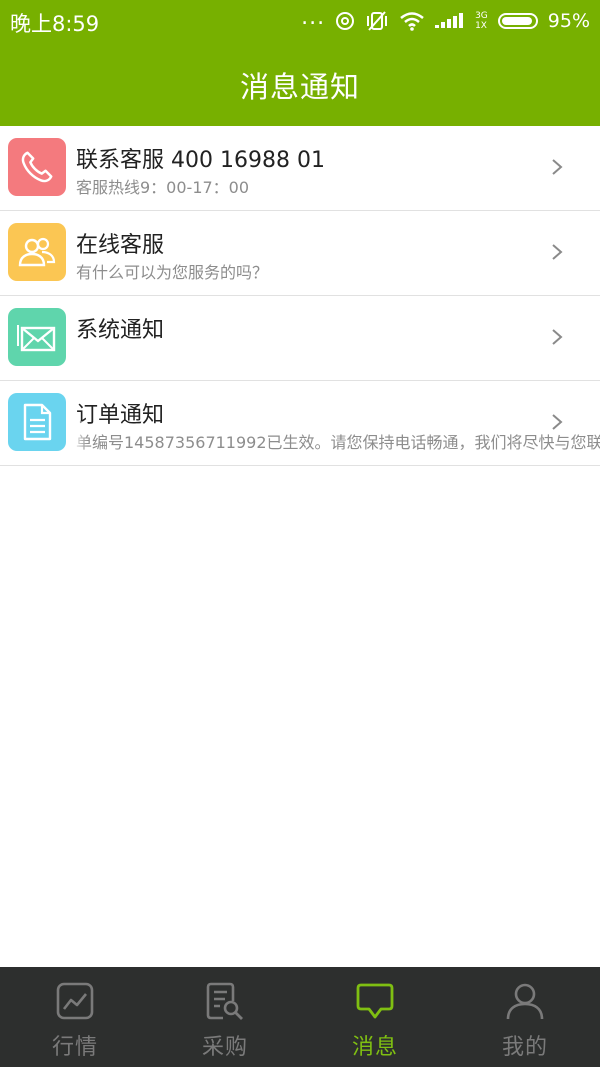 This screenshot has height=1067, width=600. I want to click on status-time: 晚上8:59, so click(55, 24).